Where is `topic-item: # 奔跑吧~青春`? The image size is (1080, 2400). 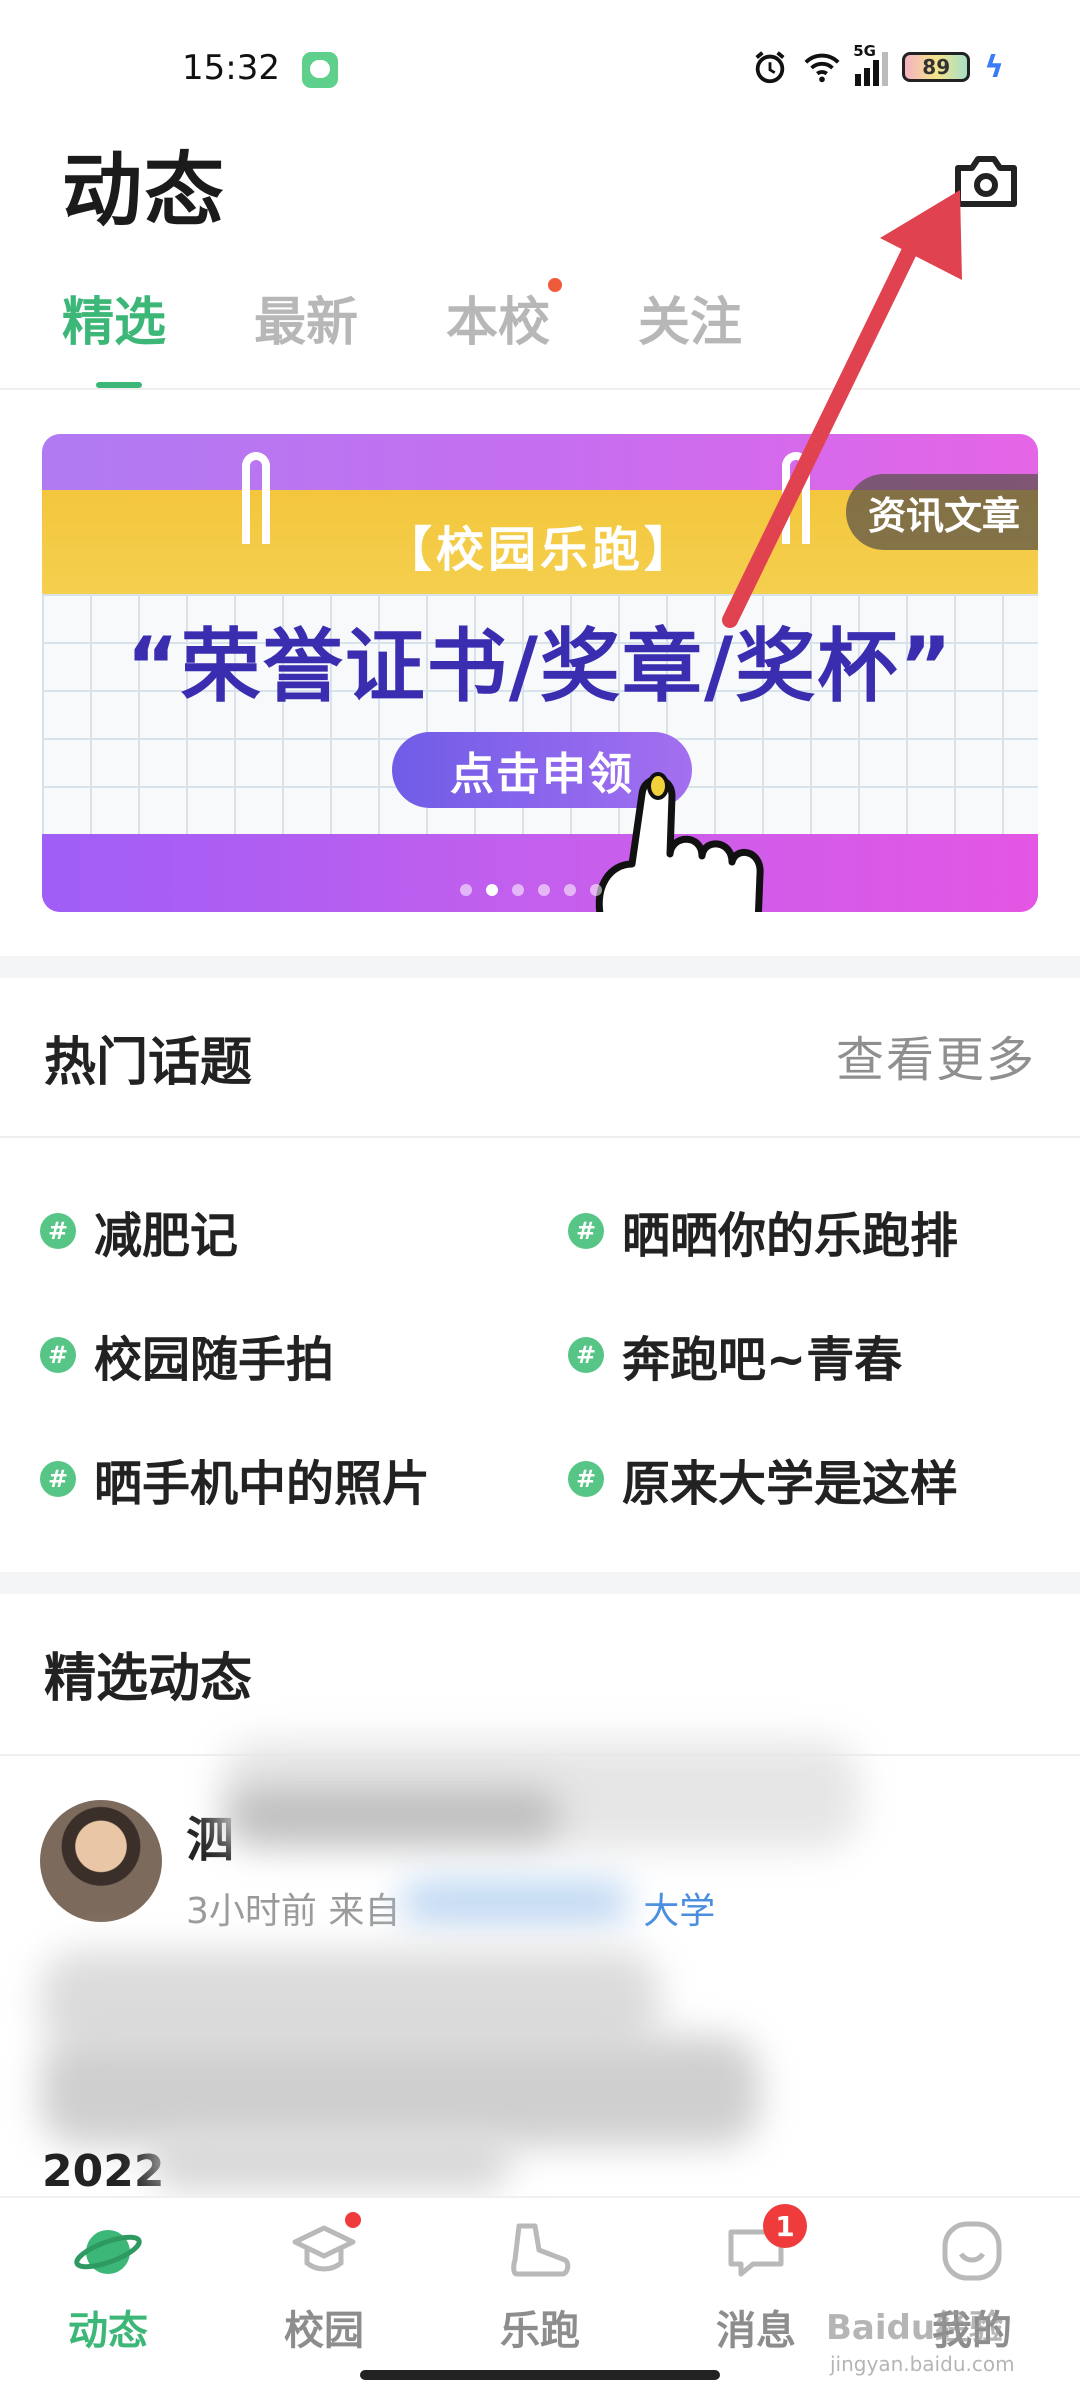 topic-item: # 奔跑吧~青春 is located at coordinates (735, 1355).